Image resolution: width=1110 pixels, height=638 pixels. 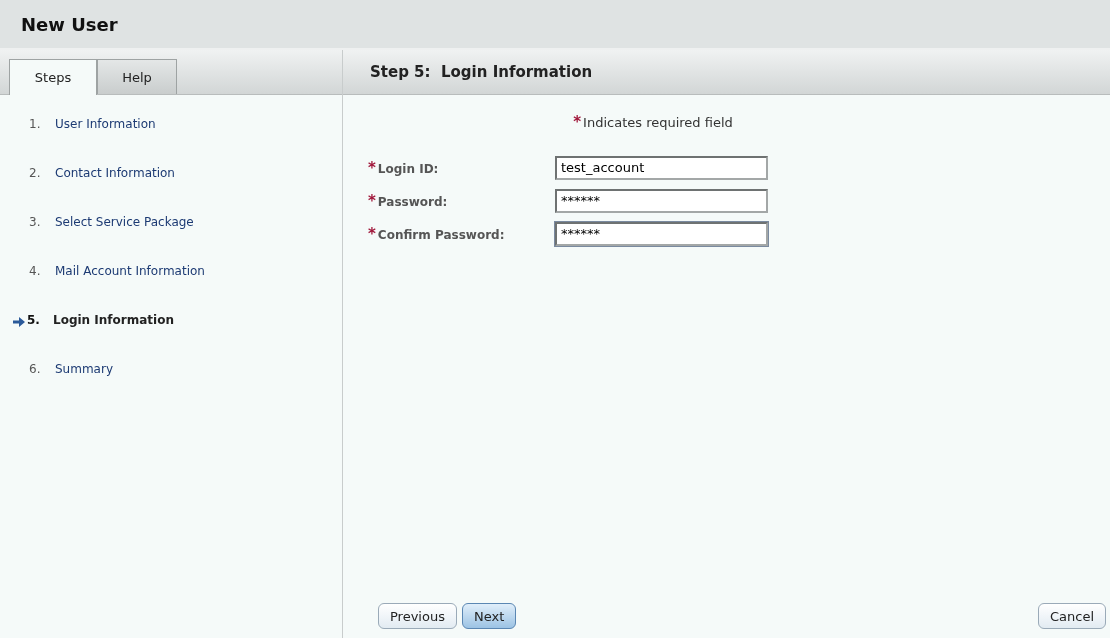 What do you see at coordinates (661, 167) in the screenshot?
I see `input-field: test_account` at bounding box center [661, 167].